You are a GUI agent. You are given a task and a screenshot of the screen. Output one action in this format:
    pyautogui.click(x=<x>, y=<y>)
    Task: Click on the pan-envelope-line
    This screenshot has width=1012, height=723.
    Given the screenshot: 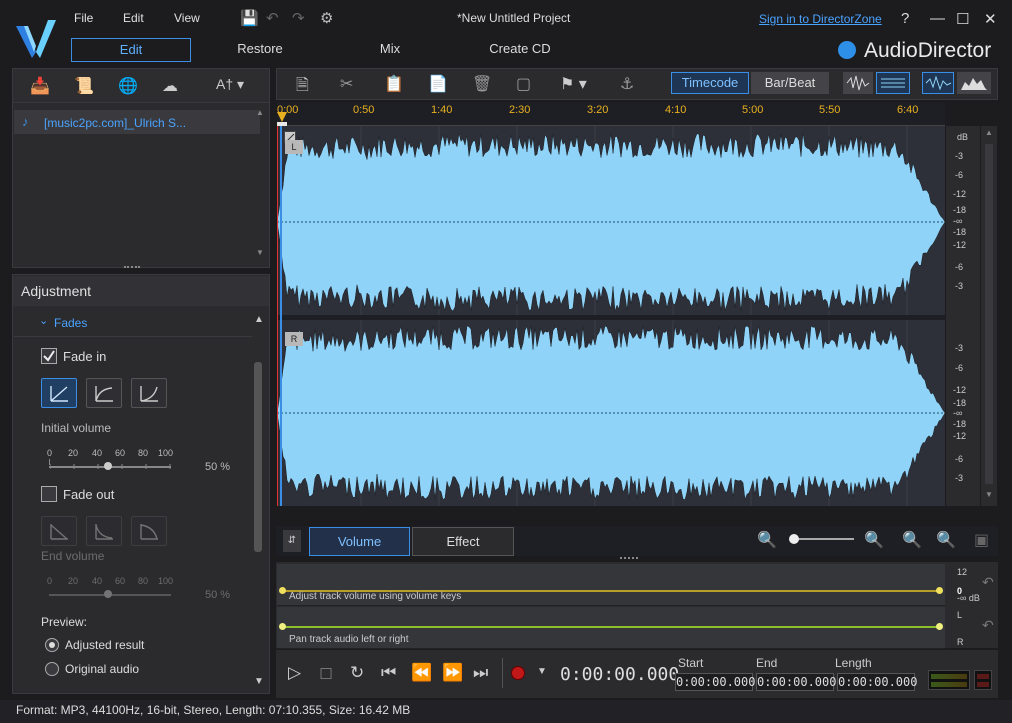 What is the action you would take?
    pyautogui.click(x=611, y=627)
    